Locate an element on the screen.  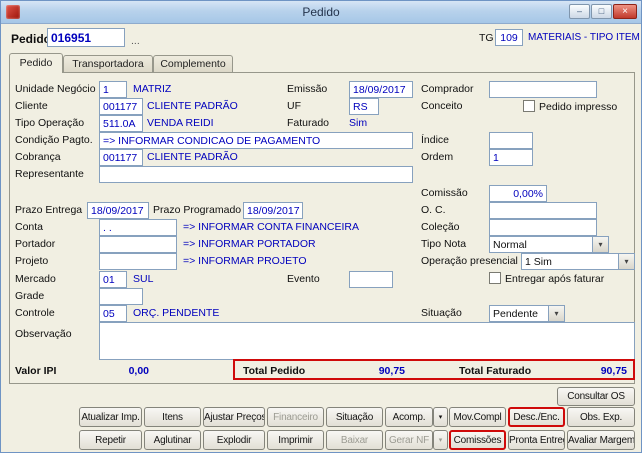
grade-label: Grade is located at coordinates (30, 296).